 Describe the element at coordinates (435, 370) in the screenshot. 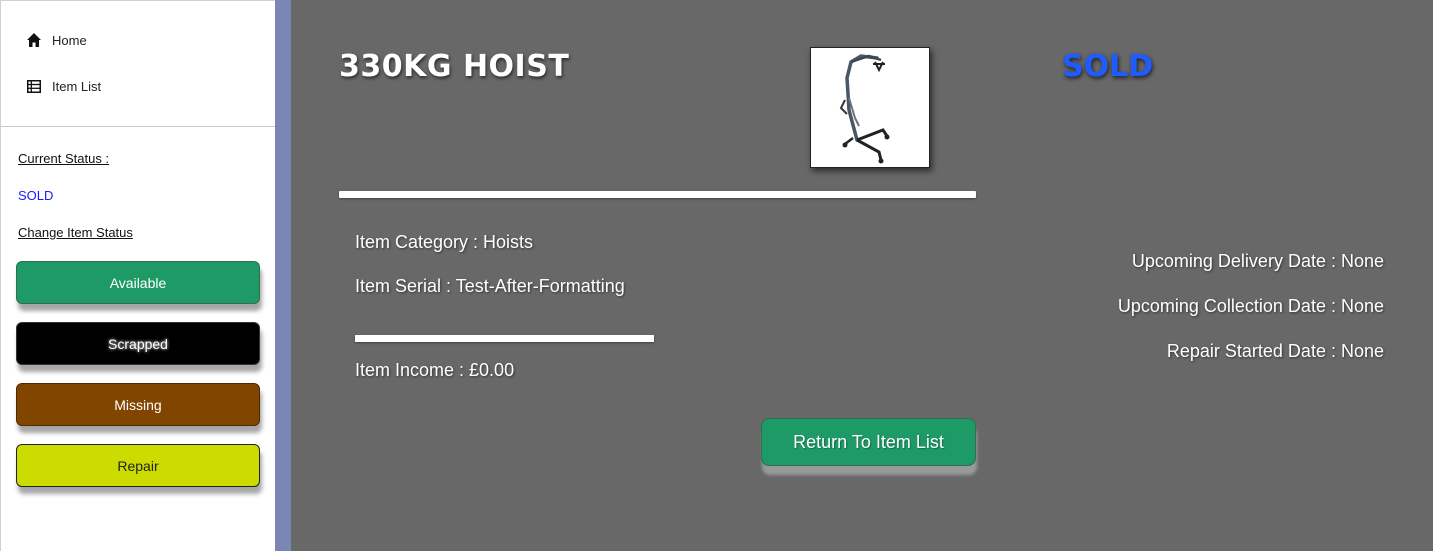

I see `item-income: Item Income : £0.00` at that location.